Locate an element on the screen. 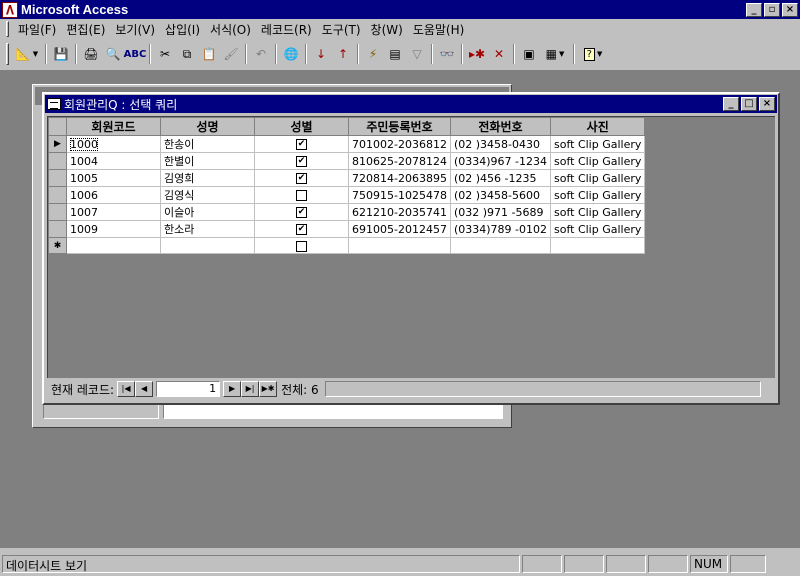 Image resolution: width=800 pixels, height=576 pixels. column-header-sex: 성별 is located at coordinates (301, 126).